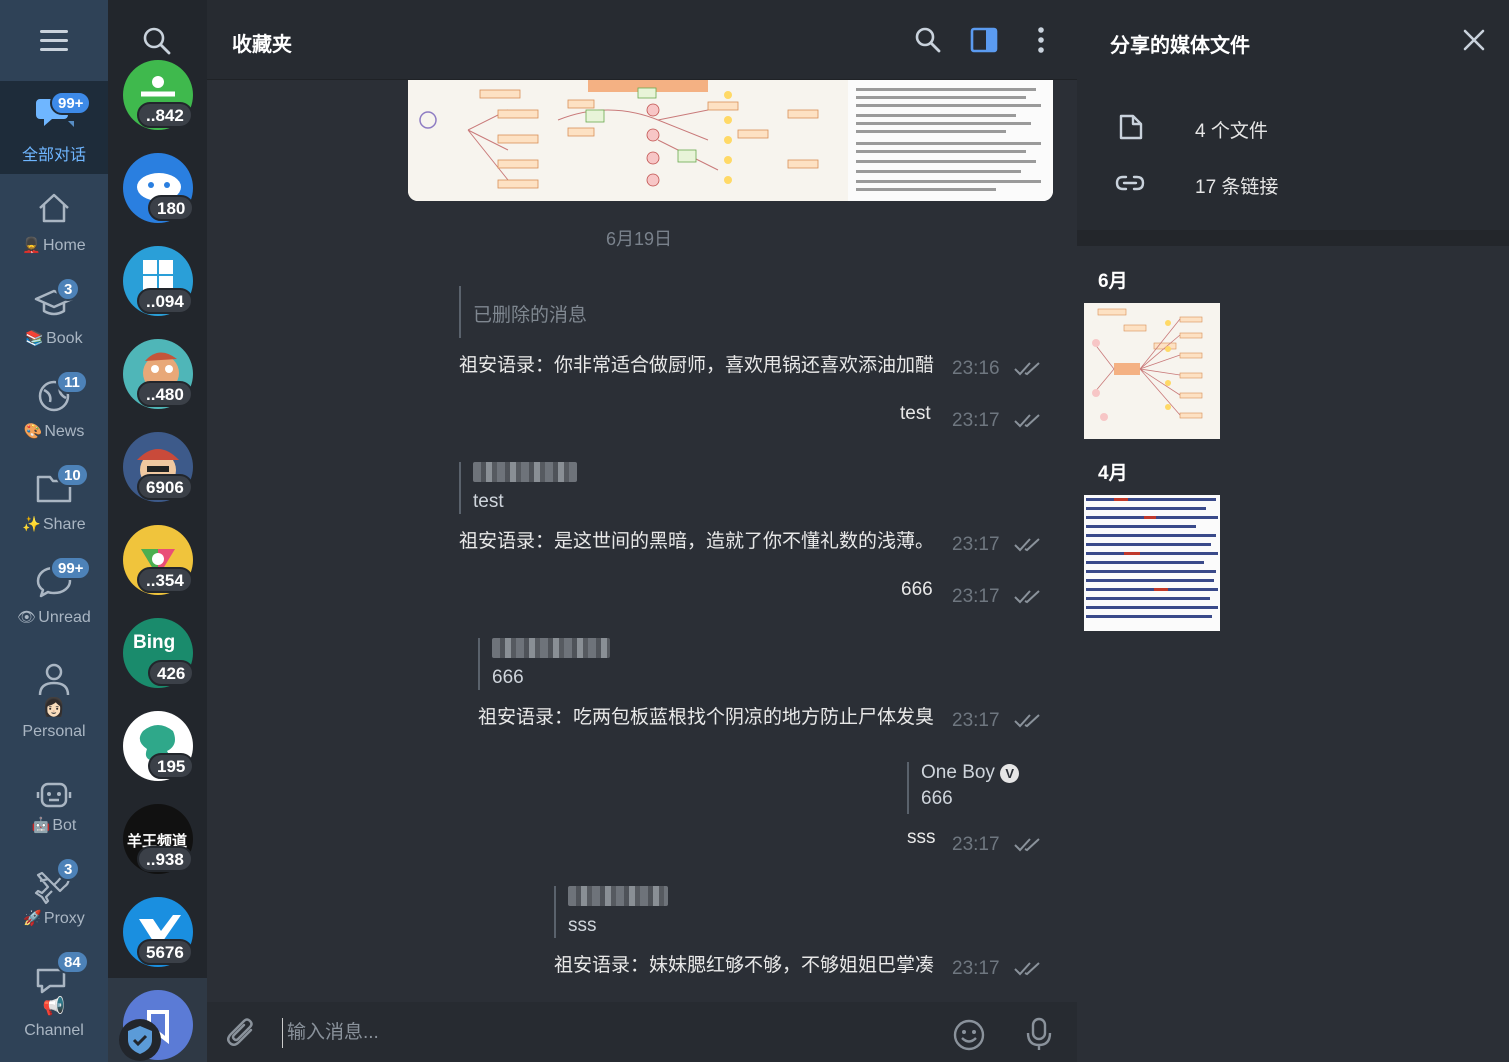  What do you see at coordinates (54, 825) in the screenshot?
I see `folder-label: 🤖 Bot` at bounding box center [54, 825].